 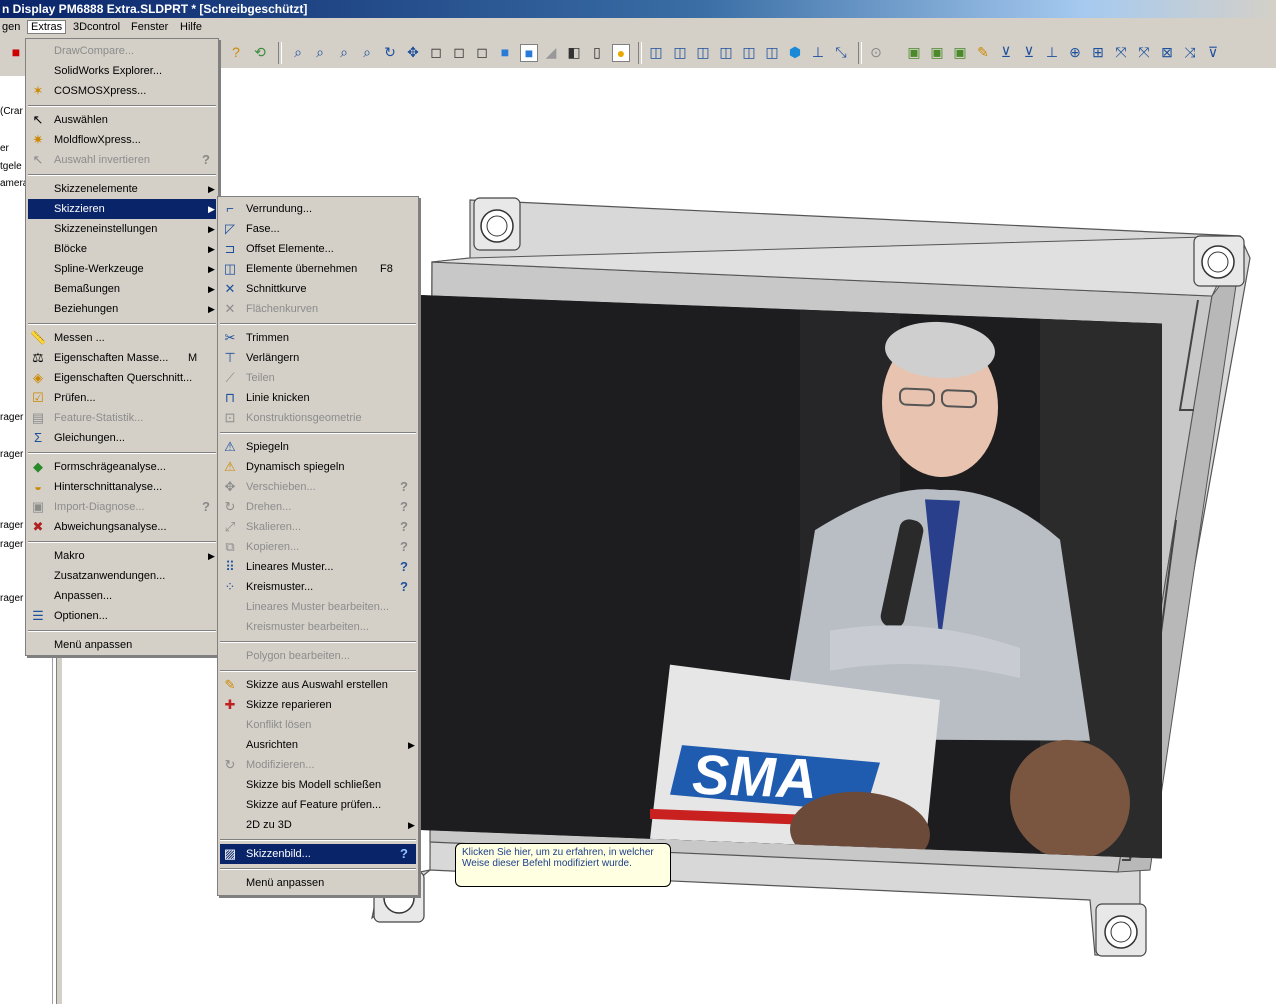 I want to click on rebuild-icon: ⟲, so click(x=260, y=52).